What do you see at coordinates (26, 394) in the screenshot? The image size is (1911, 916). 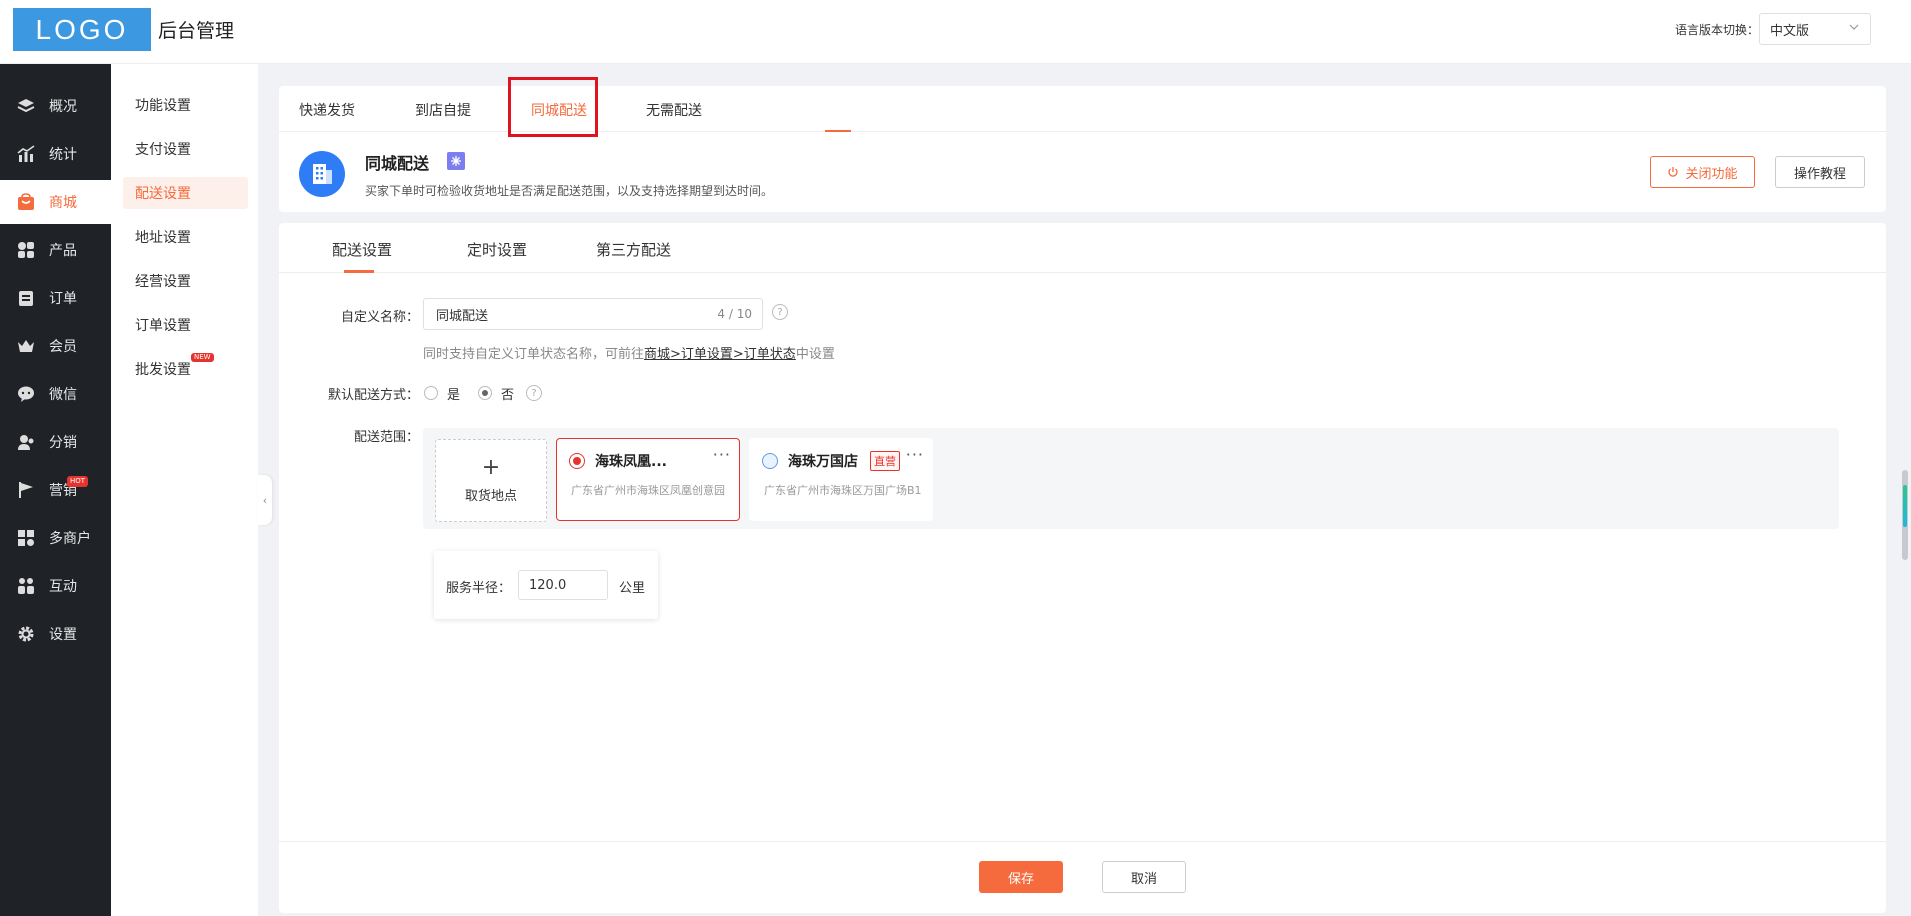 I see `wechat-icon` at bounding box center [26, 394].